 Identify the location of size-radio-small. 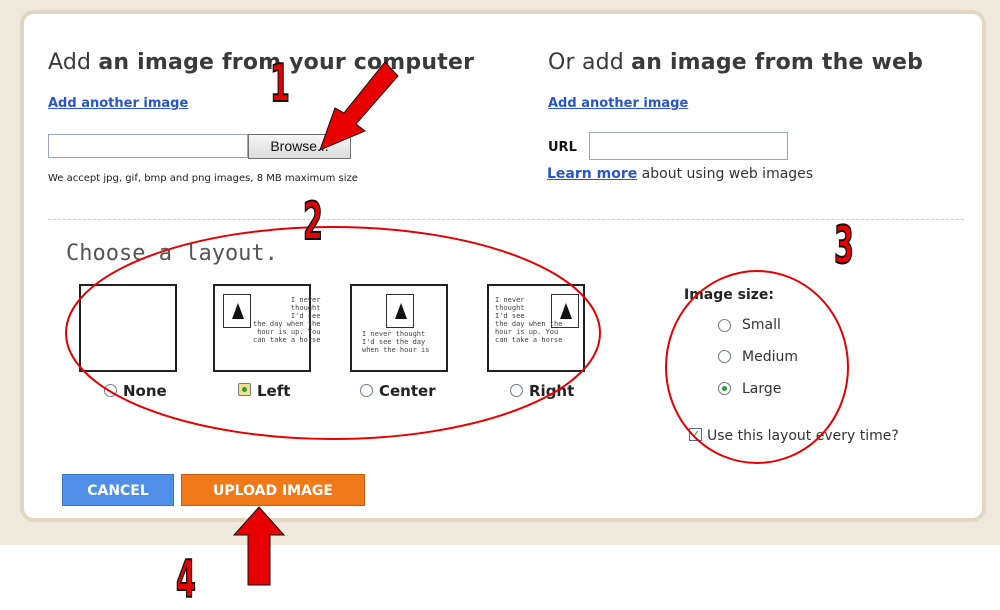
(724, 325).